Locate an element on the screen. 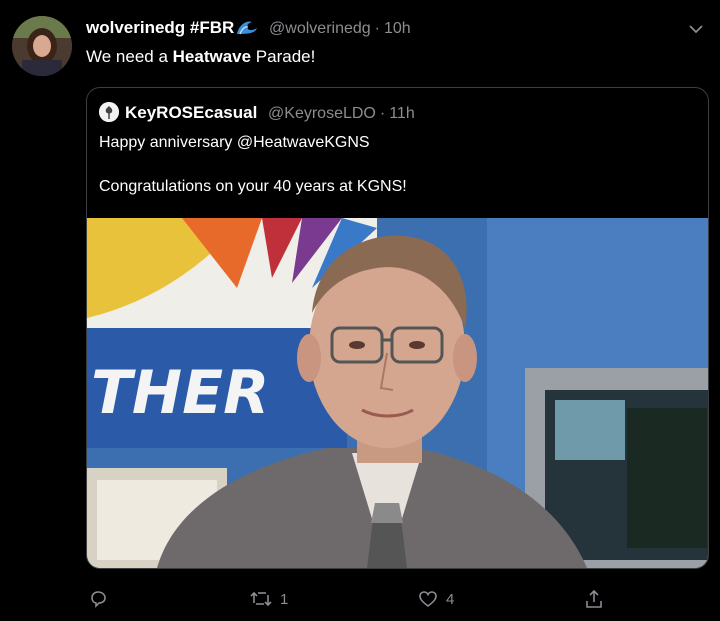  tweet-header: wolverinedg #FBR @wolverinedg · 10h is located at coordinates (248, 29).